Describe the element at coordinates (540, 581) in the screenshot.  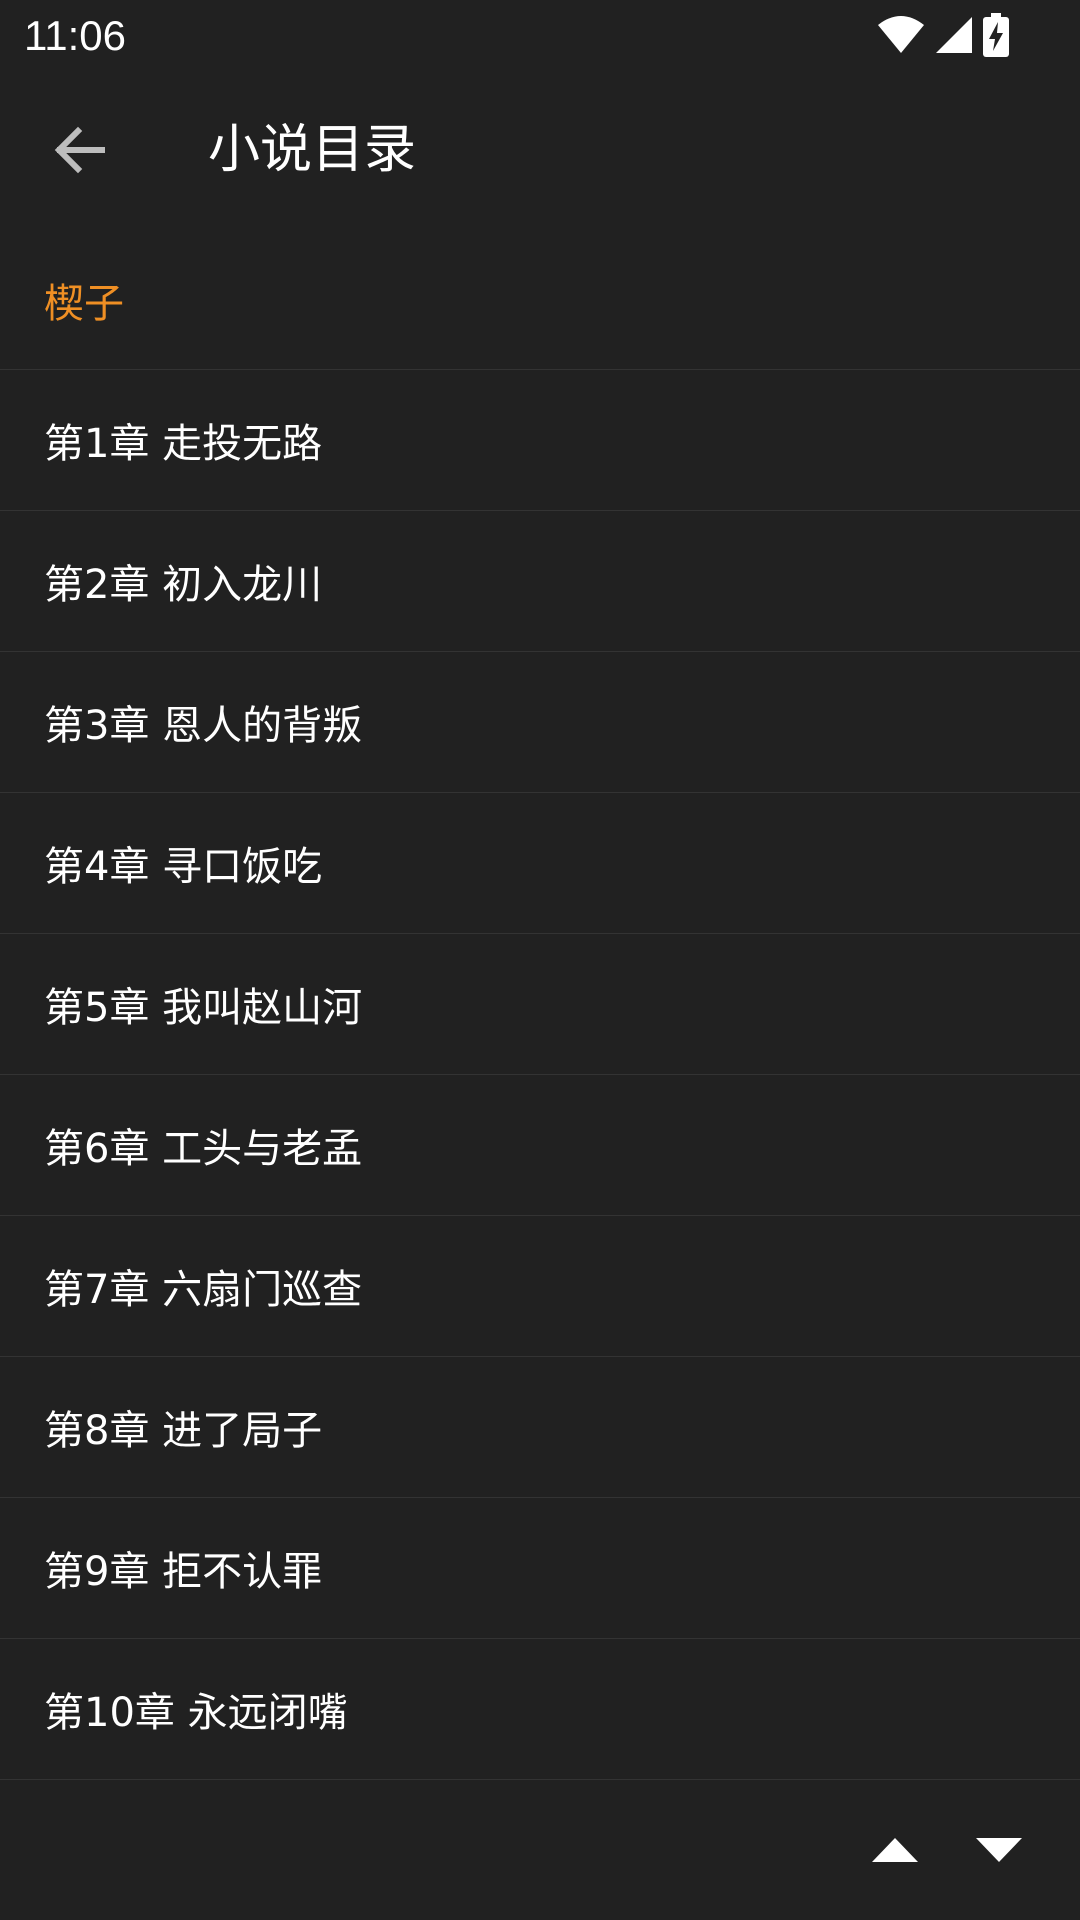
I see `chapter-item: 第2章 初入龙川` at that location.